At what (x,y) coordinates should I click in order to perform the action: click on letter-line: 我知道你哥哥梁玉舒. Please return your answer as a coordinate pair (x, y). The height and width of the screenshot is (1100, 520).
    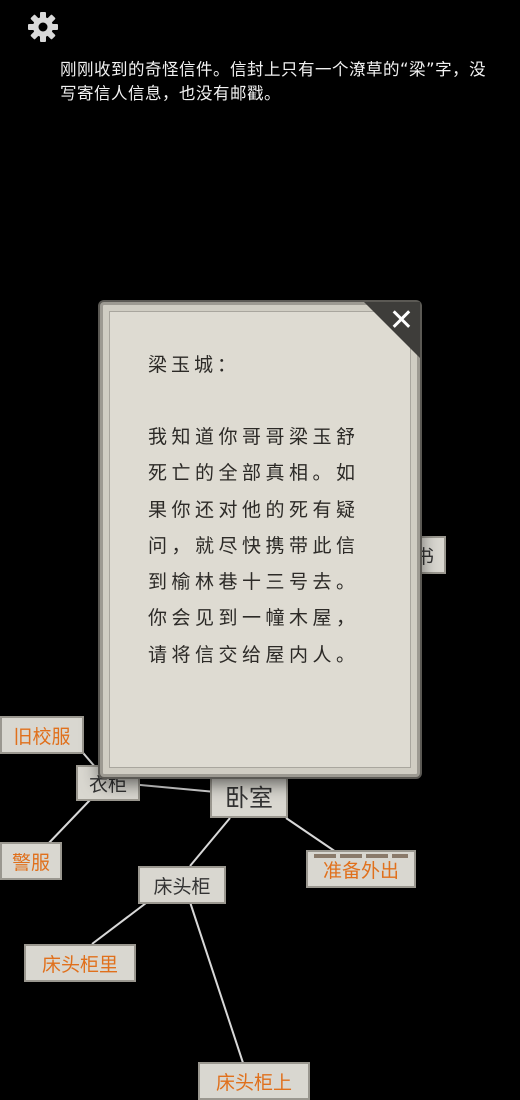
    Looking at the image, I should click on (254, 437).